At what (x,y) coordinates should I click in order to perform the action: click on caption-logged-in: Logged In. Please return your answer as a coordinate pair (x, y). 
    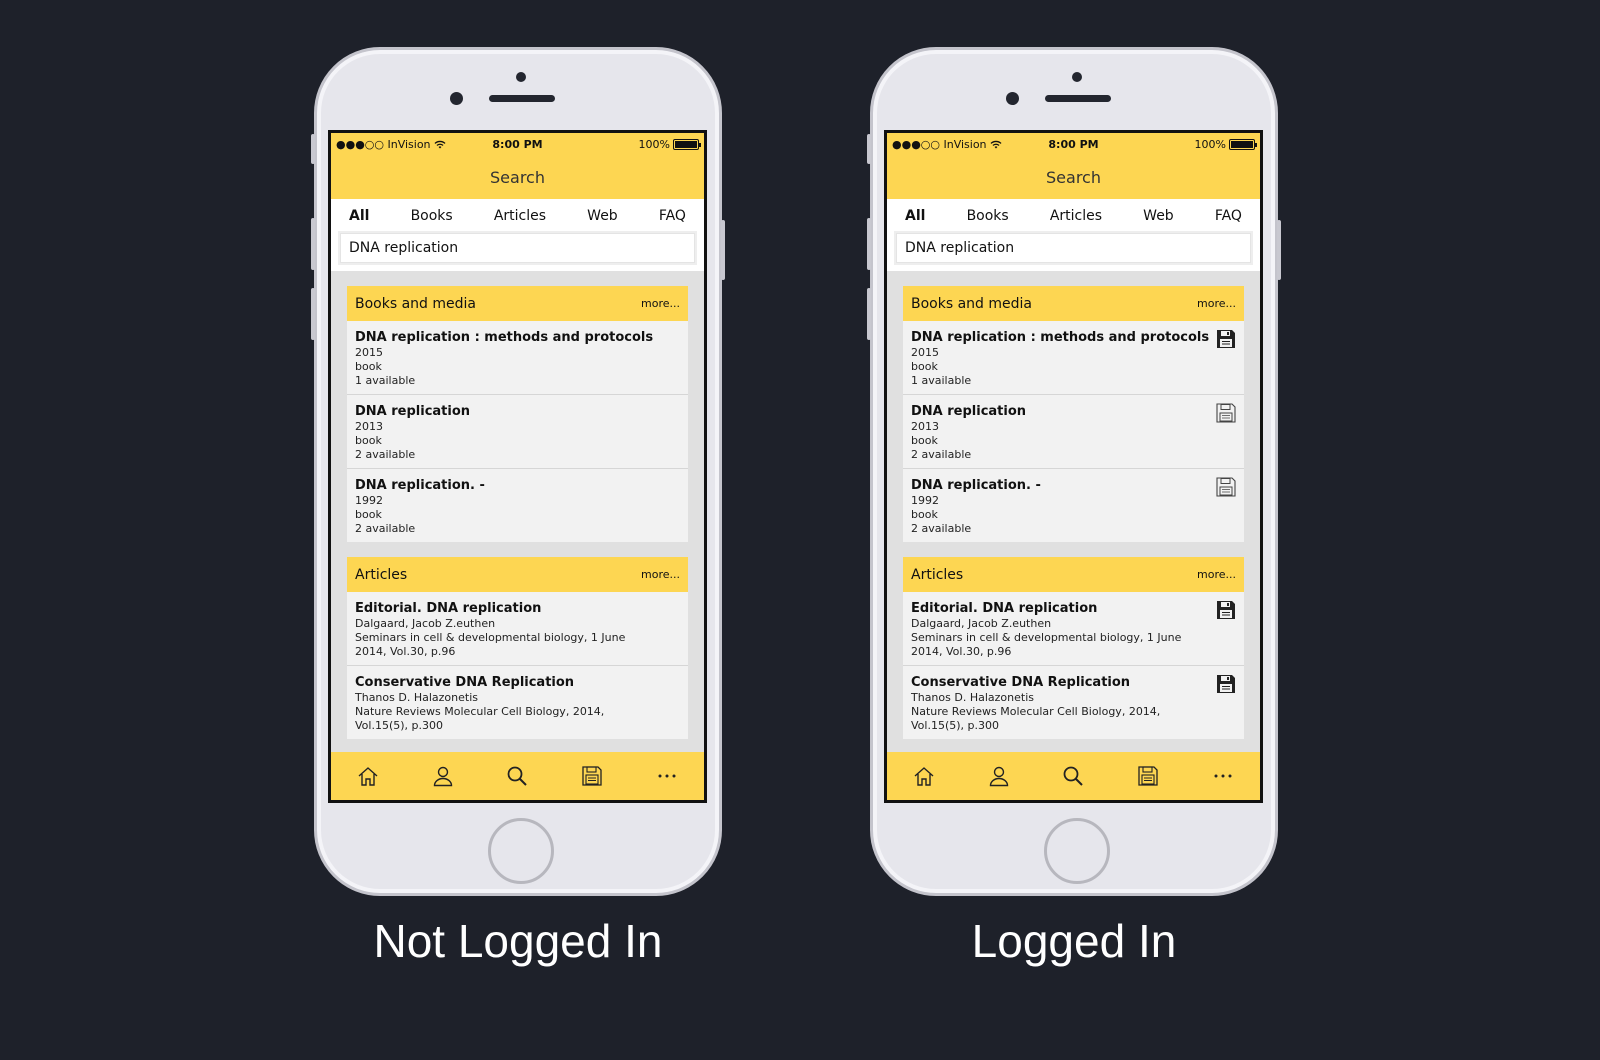
    Looking at the image, I should click on (1074, 941).